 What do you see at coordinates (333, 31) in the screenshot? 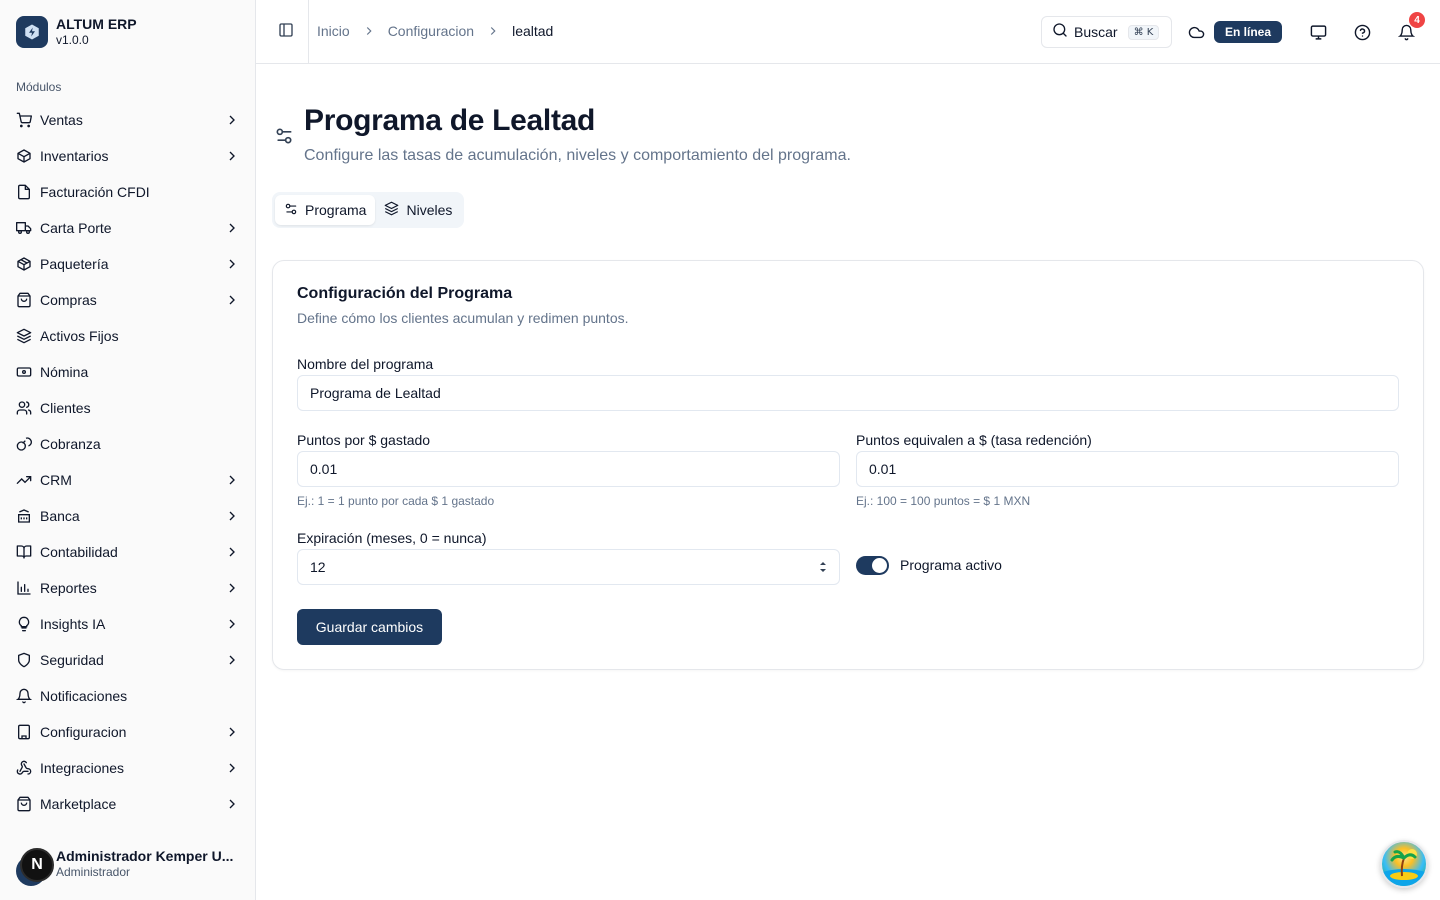
I see `breadcrumb-inicio: Inicio` at bounding box center [333, 31].